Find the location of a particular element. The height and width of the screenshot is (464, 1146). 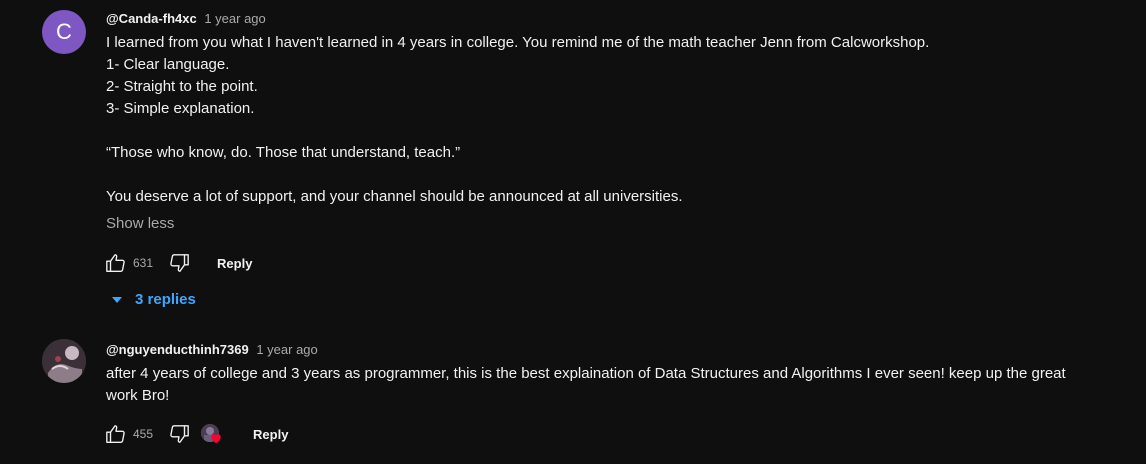

profile-photo-icon is located at coordinates (64, 361).